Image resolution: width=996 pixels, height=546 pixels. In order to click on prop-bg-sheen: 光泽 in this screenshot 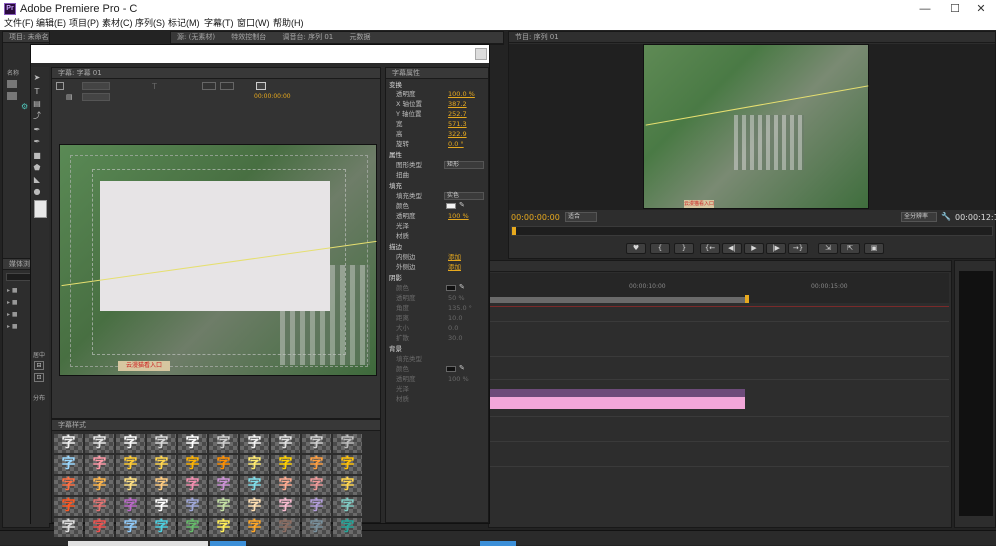, I will do `click(438, 389)`.